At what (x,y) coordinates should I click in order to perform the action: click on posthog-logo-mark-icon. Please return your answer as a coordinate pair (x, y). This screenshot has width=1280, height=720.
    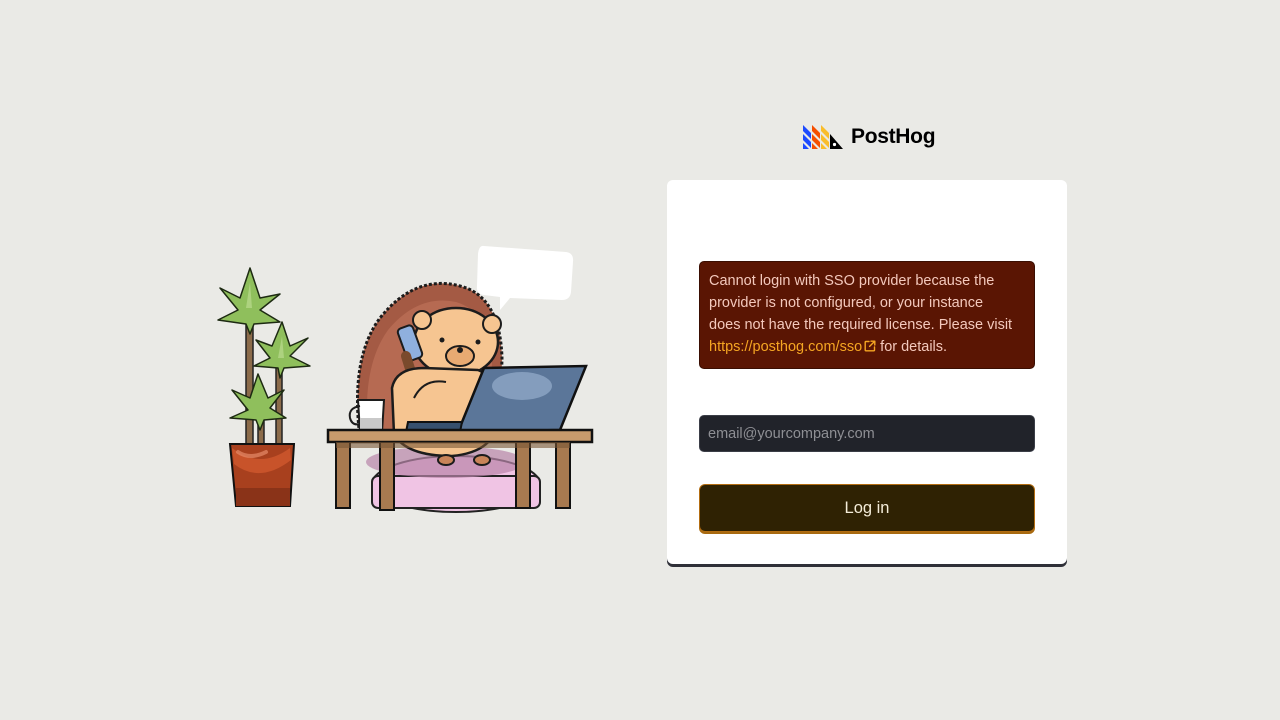
    Looking at the image, I should click on (823, 137).